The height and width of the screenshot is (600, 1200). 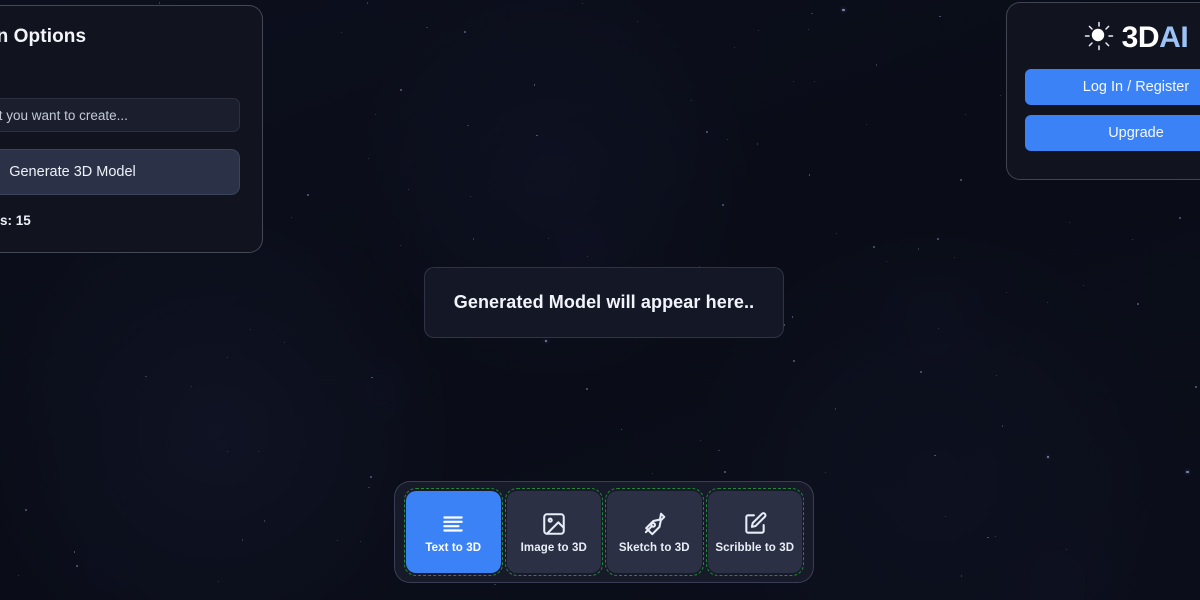 What do you see at coordinates (453, 547) in the screenshot?
I see `mode-label-text-to-3d: Text to 3D` at bounding box center [453, 547].